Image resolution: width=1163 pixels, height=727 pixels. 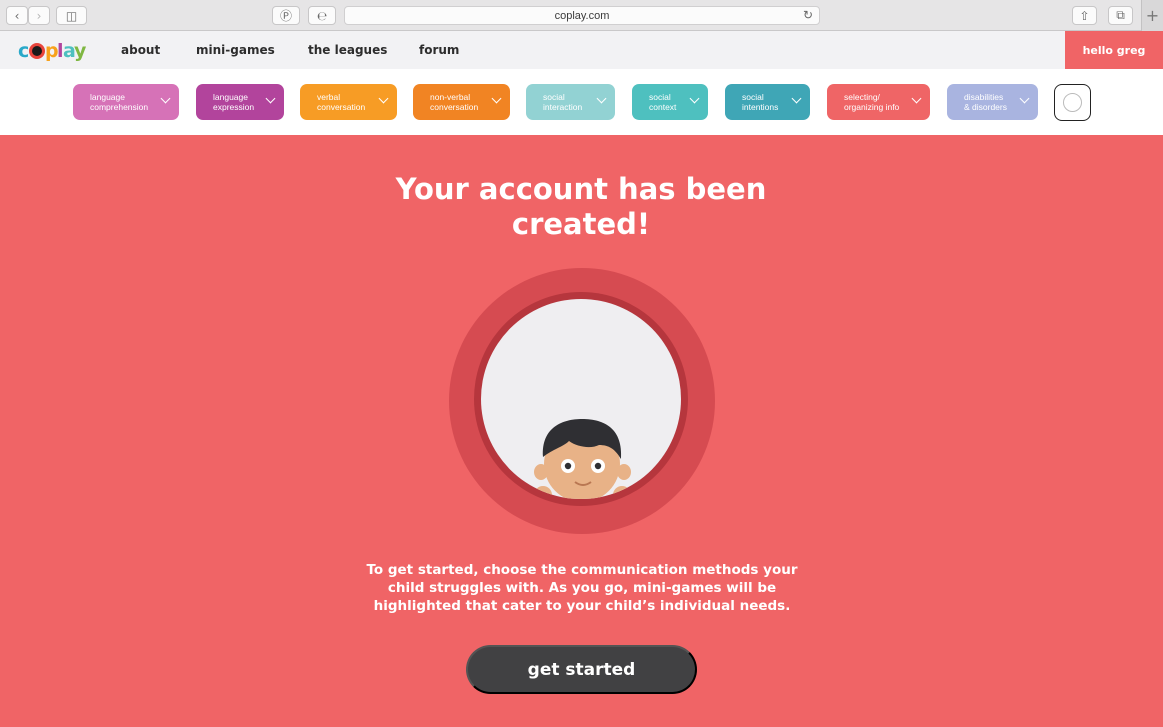 I want to click on child-peeking-illustration, so click(x=582, y=459).